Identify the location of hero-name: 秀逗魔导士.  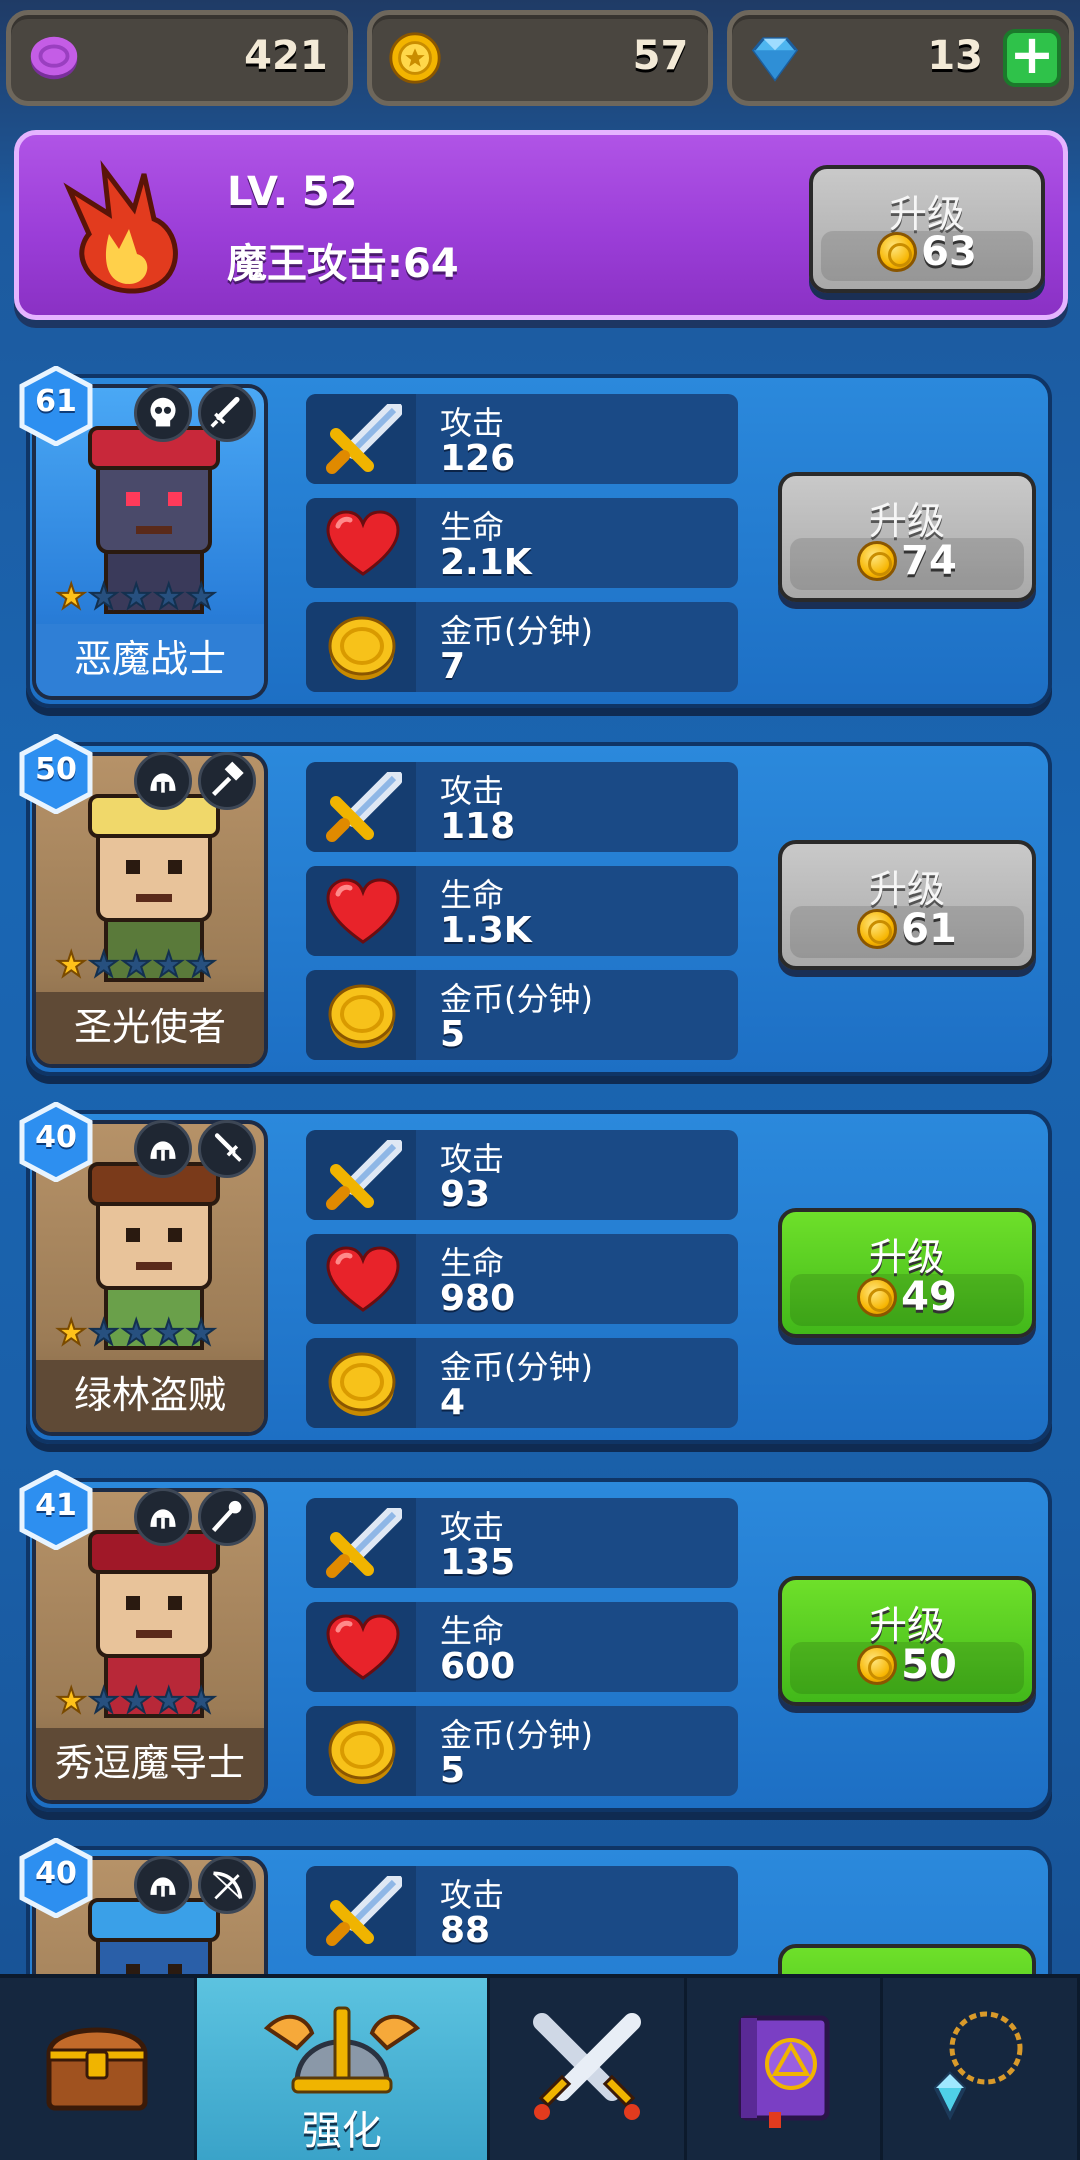
(150, 1764).